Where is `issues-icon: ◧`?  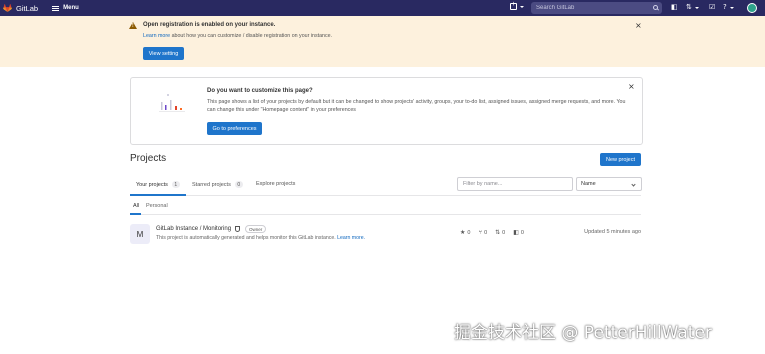
issues-icon: ◧ is located at coordinates (674, 7).